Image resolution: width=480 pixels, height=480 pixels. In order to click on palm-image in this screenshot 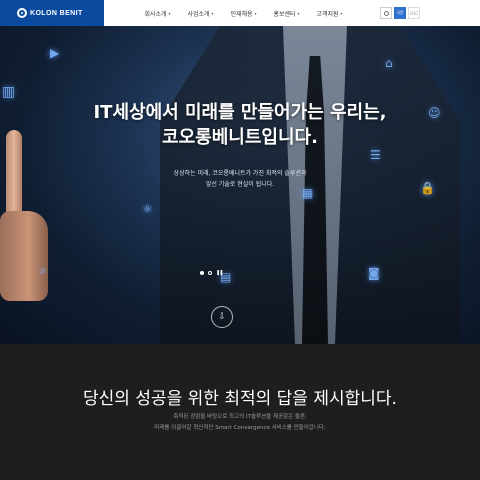, I will do `click(24, 256)`.